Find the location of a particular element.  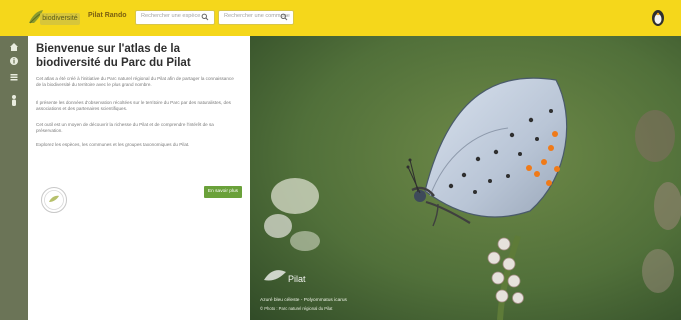

pilat-rando-link: Pilat Rando is located at coordinates (107, 15).